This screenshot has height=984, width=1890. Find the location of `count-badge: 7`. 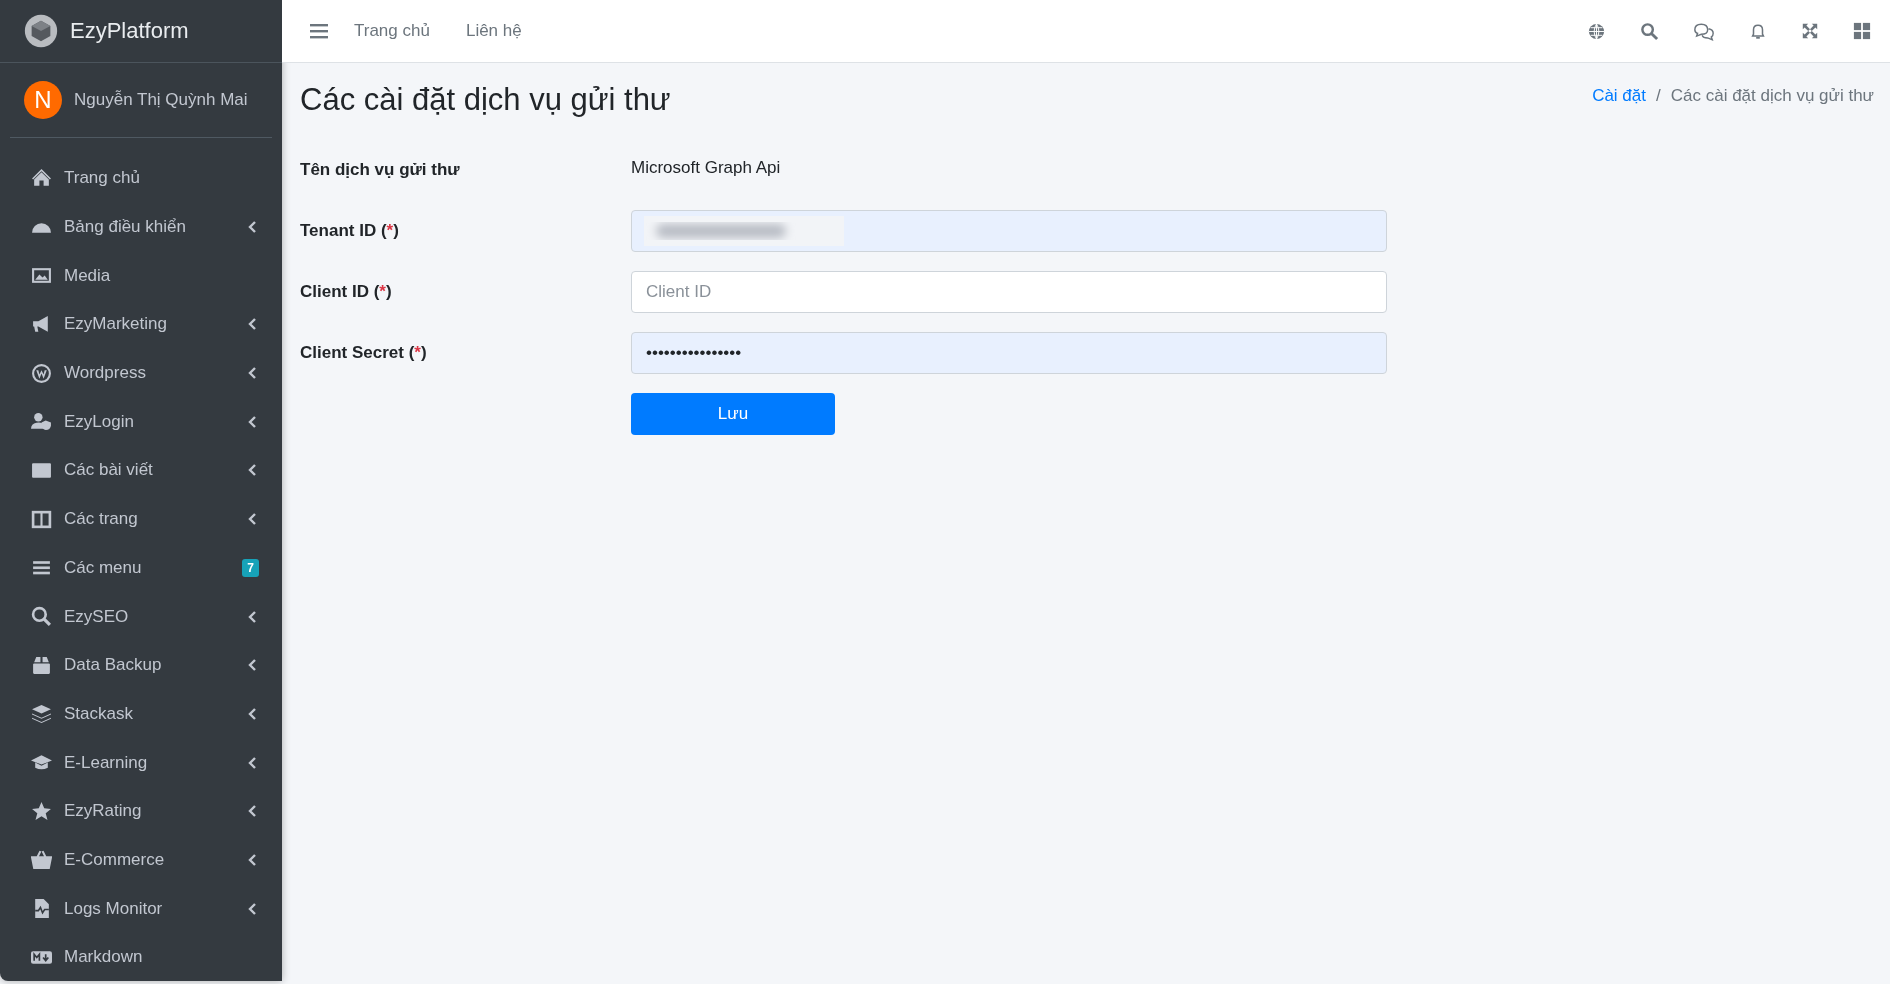

count-badge: 7 is located at coordinates (250, 567).